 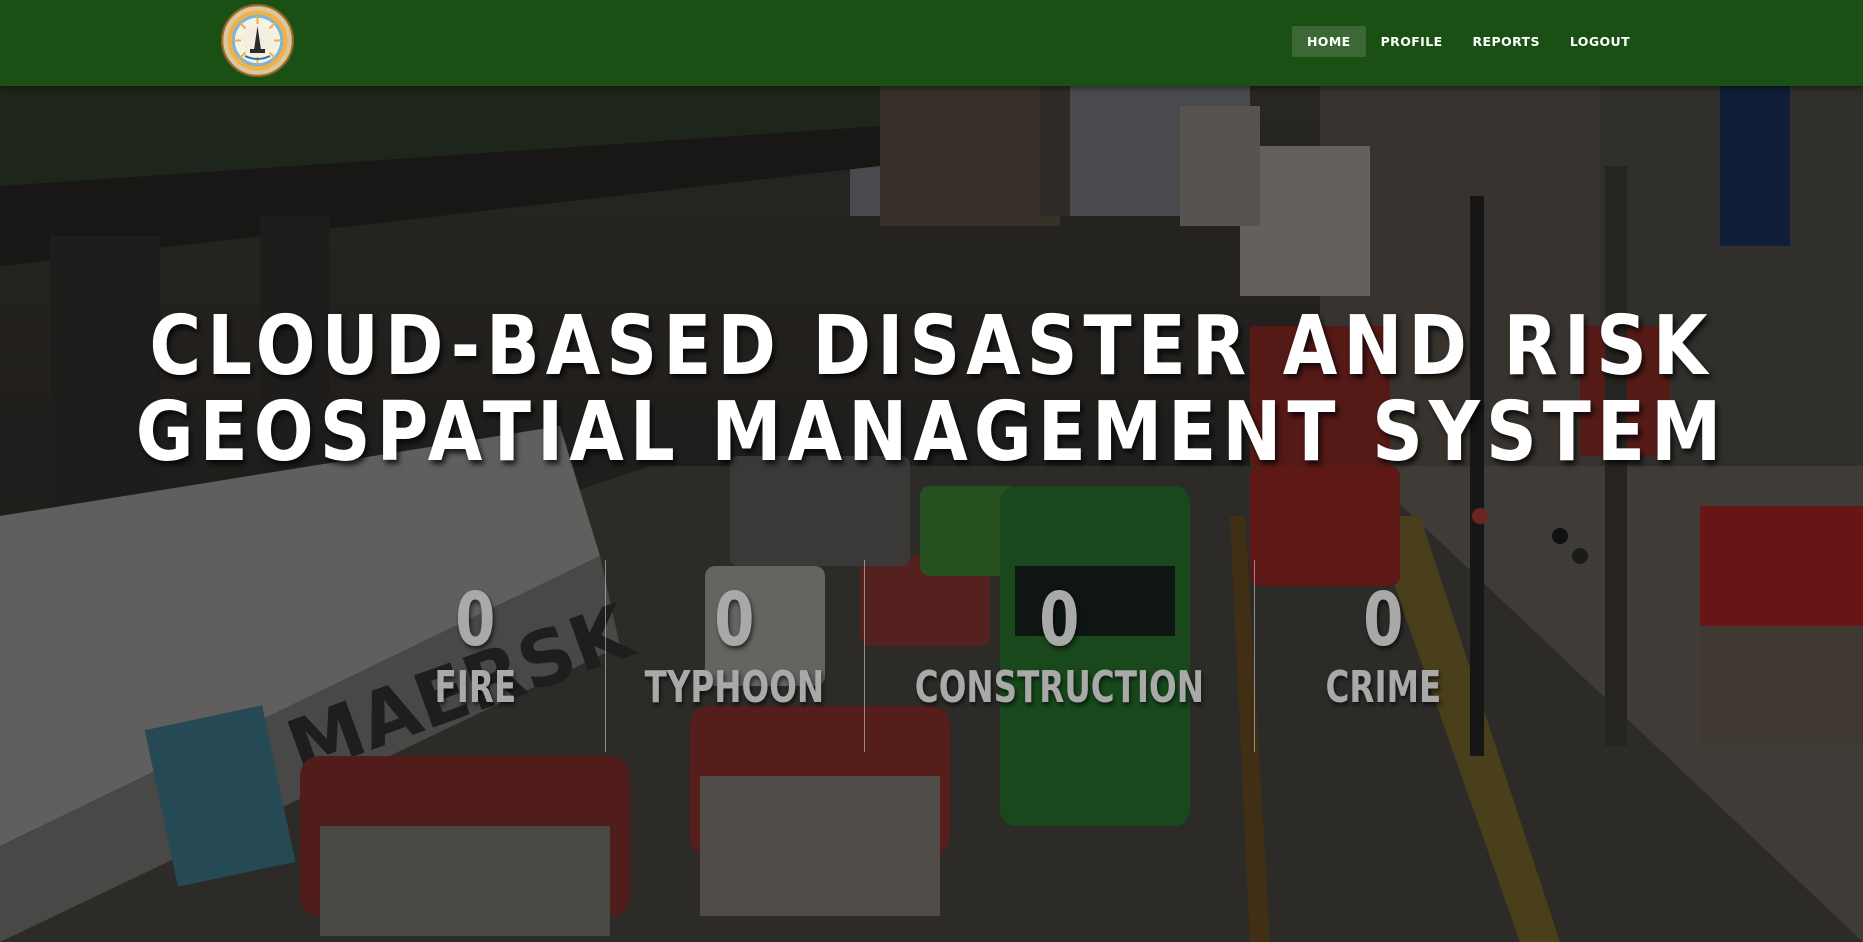 What do you see at coordinates (1412, 41) in the screenshot?
I see `nav-profile: PROFILE` at bounding box center [1412, 41].